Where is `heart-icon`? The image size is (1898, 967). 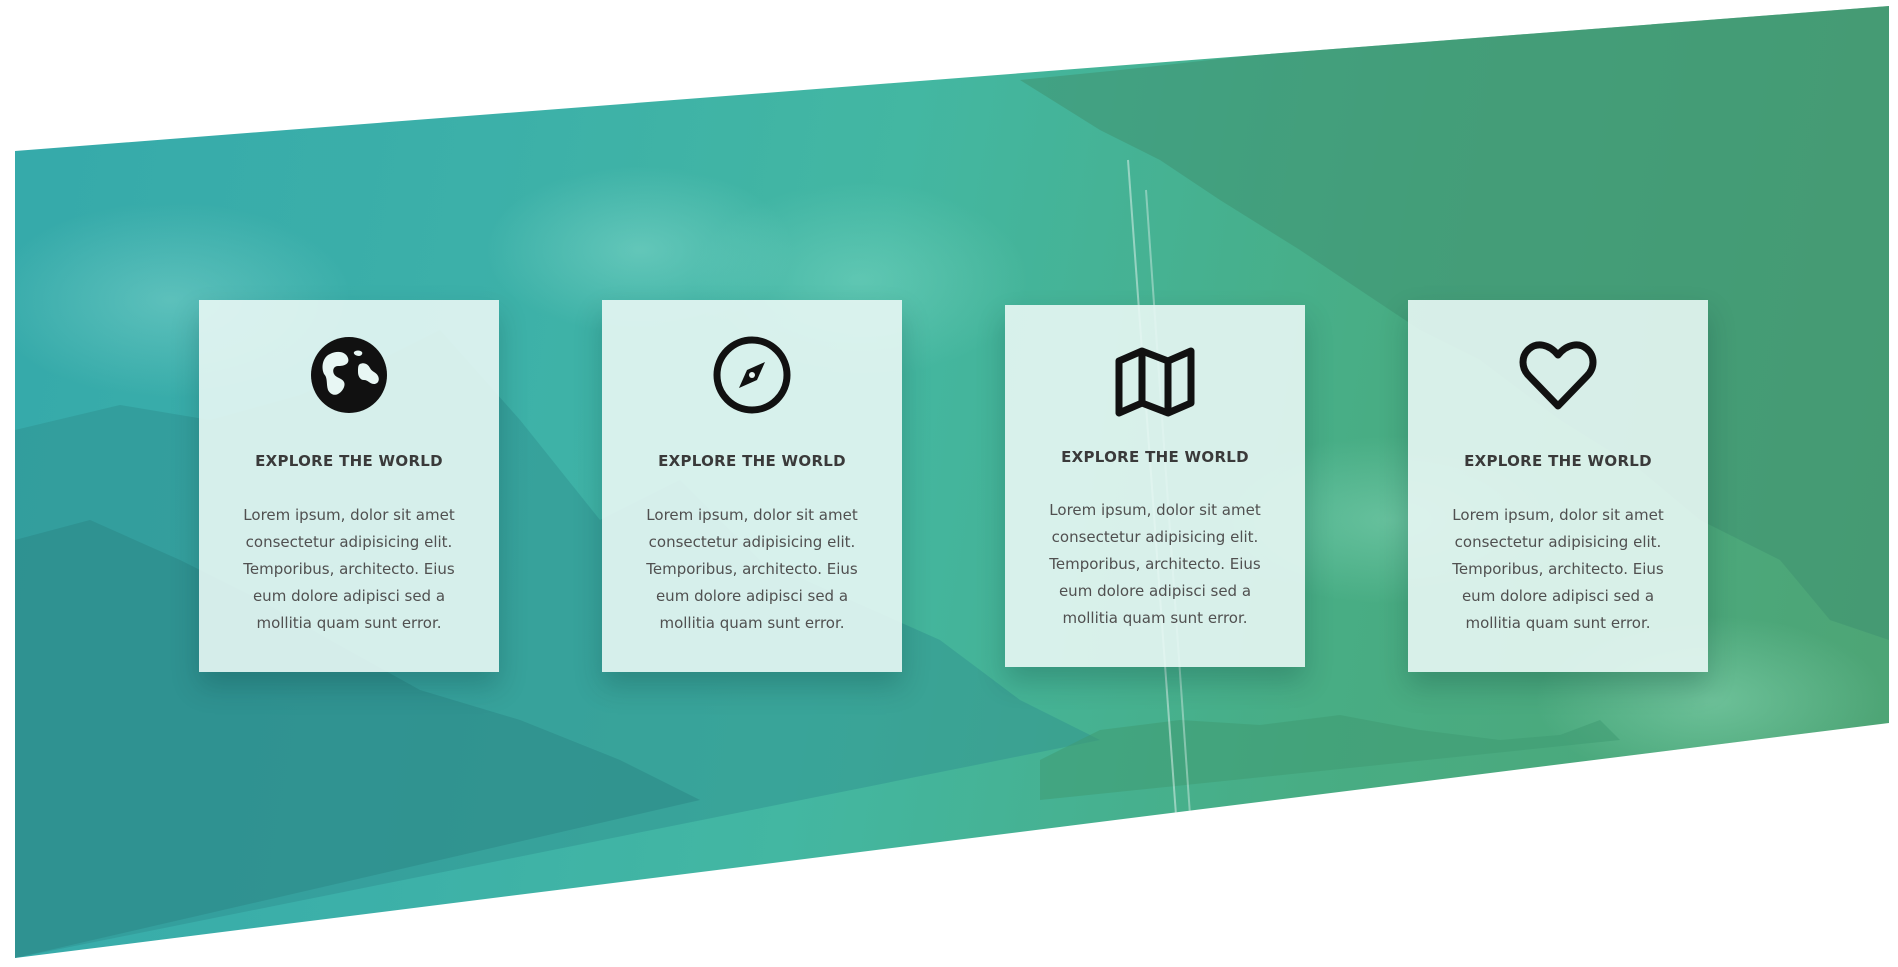
heart-icon is located at coordinates (1558, 375).